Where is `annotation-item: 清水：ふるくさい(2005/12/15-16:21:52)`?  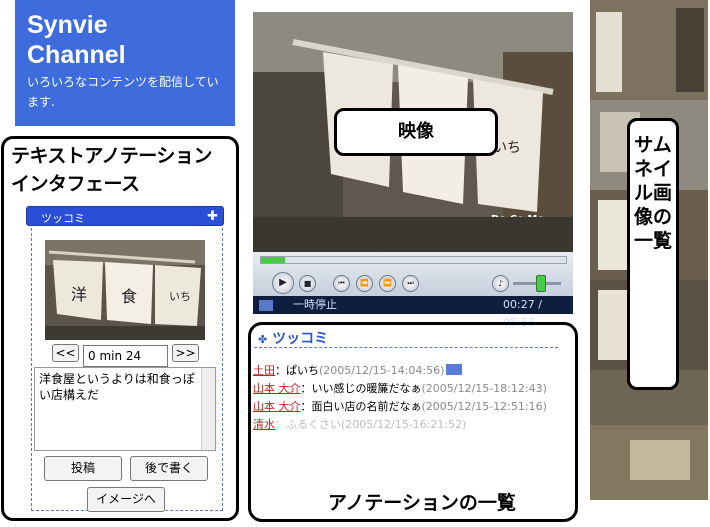
annotation-item: 清水：ふるくさい(2005/12/15-16:21:52) is located at coordinates (403, 425).